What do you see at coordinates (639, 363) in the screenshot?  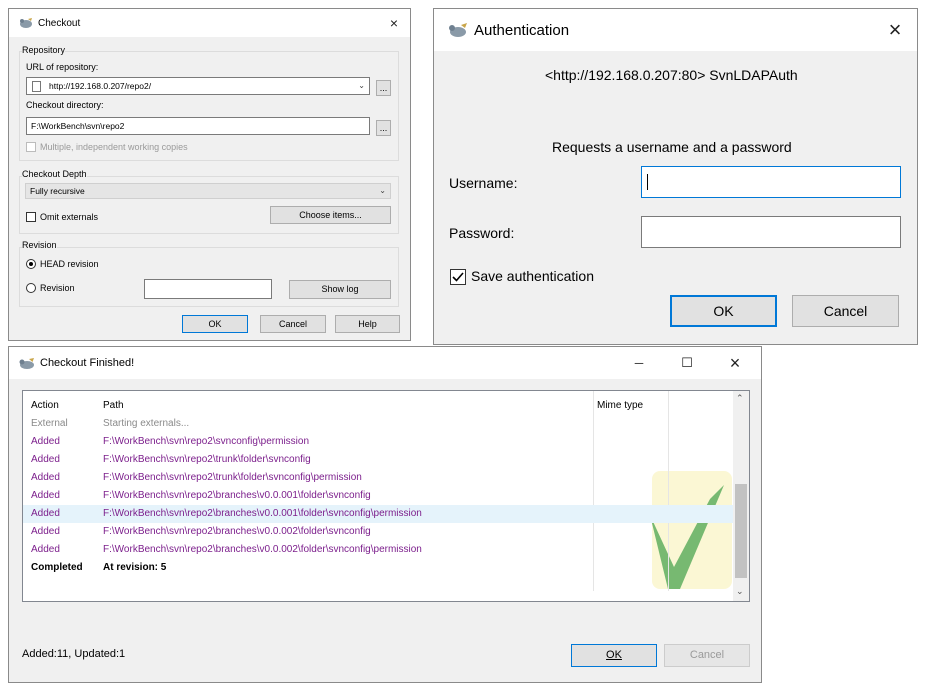 I see `minimize-button: ─` at bounding box center [639, 363].